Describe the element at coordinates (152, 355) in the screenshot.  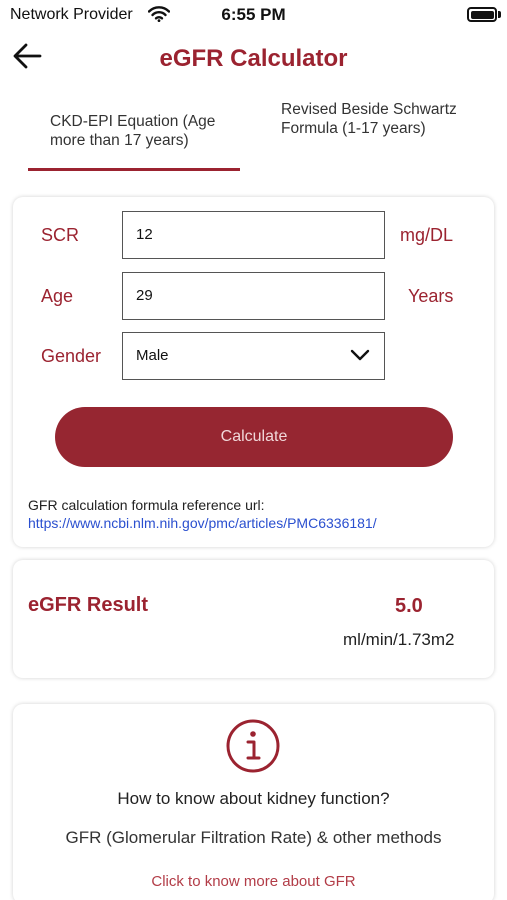
I see `gender-select-value: Male` at that location.